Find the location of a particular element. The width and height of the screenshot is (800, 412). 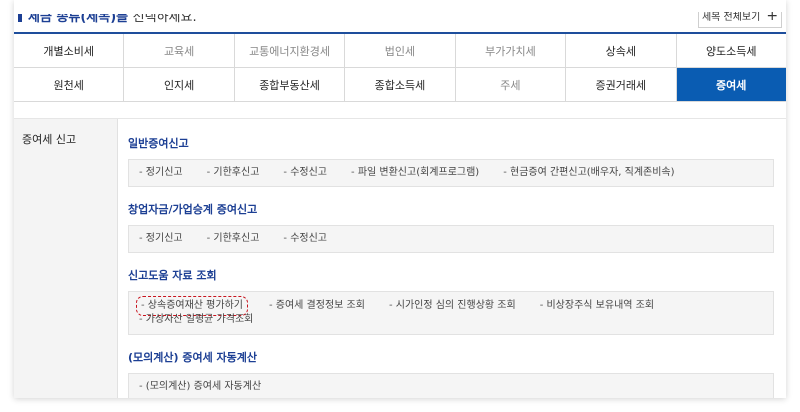

tab-inheritance-tax: 상속세 is located at coordinates (621, 50).